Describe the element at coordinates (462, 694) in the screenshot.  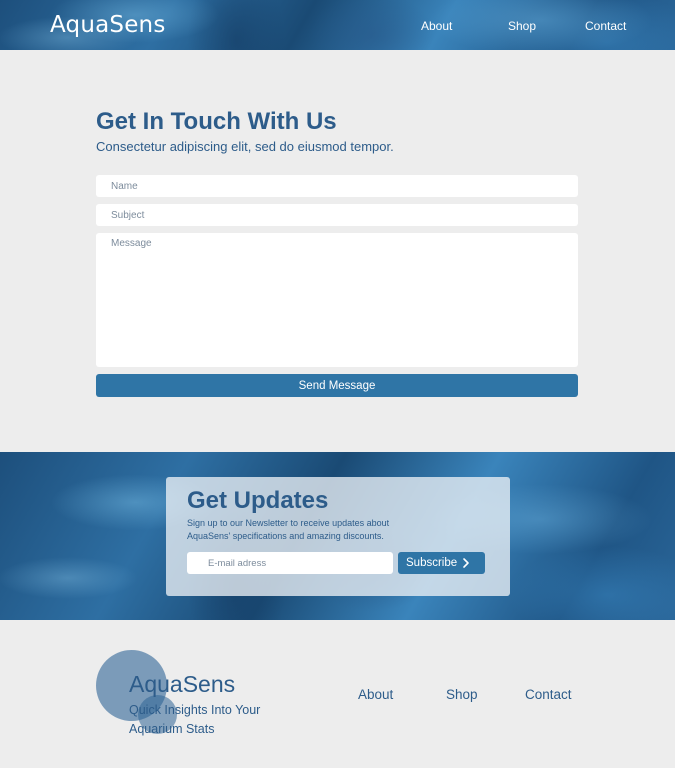
I see `footer-nav-shop: Shop` at that location.